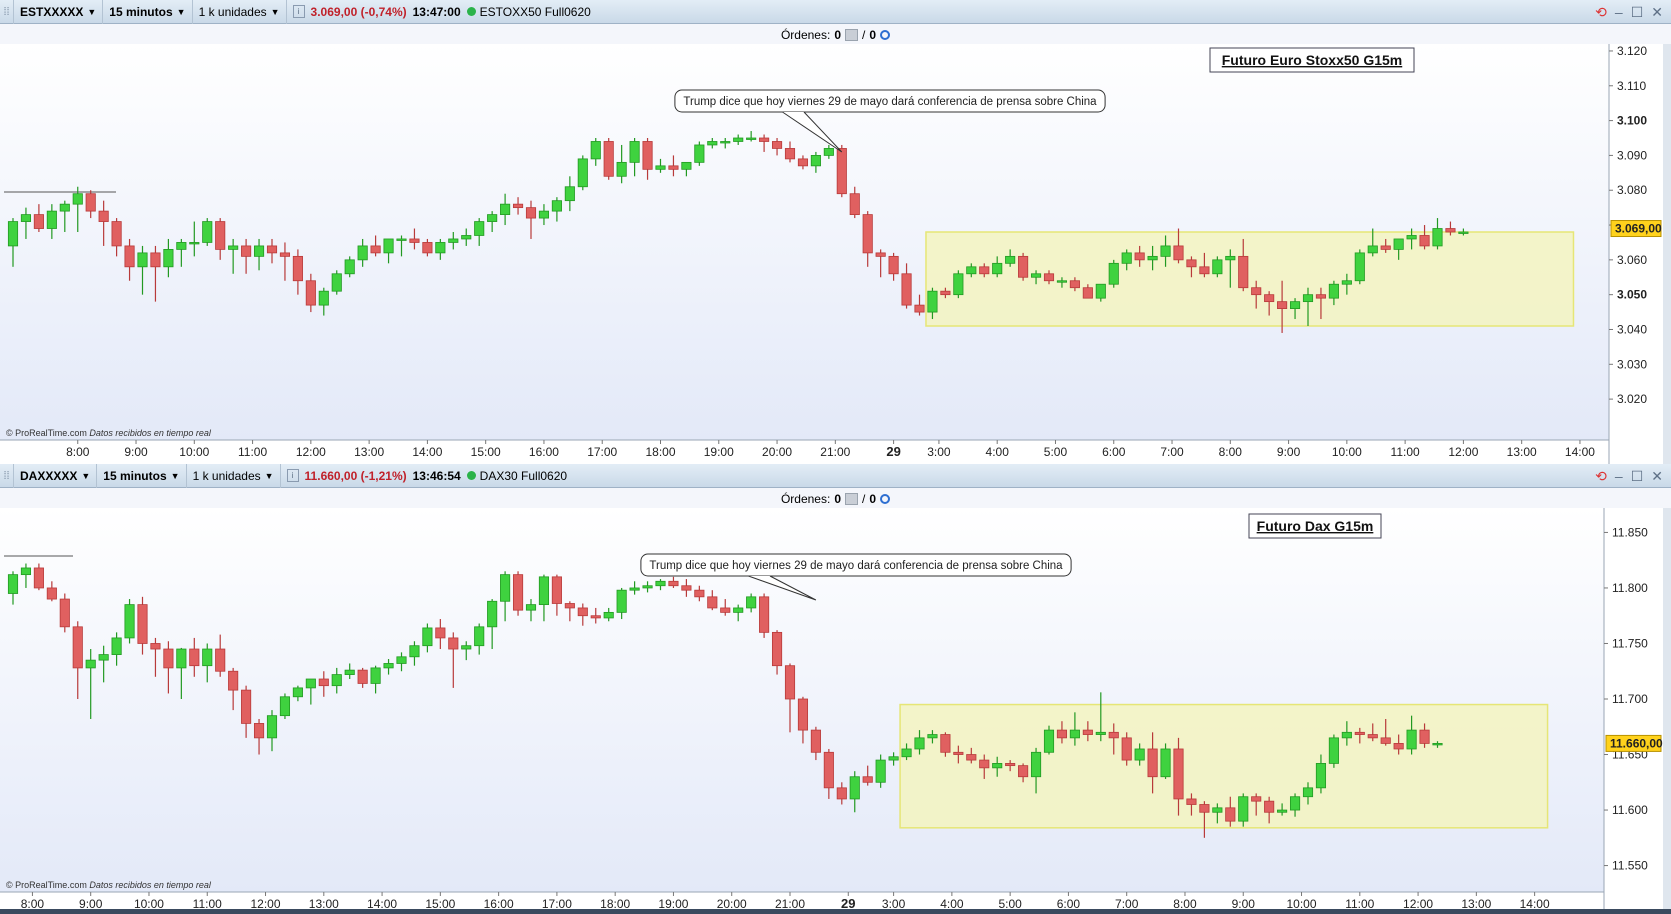  Describe the element at coordinates (1312, 60) in the screenshot. I see `chart-title: Futuro Euro Stoxx50 G15m` at that location.